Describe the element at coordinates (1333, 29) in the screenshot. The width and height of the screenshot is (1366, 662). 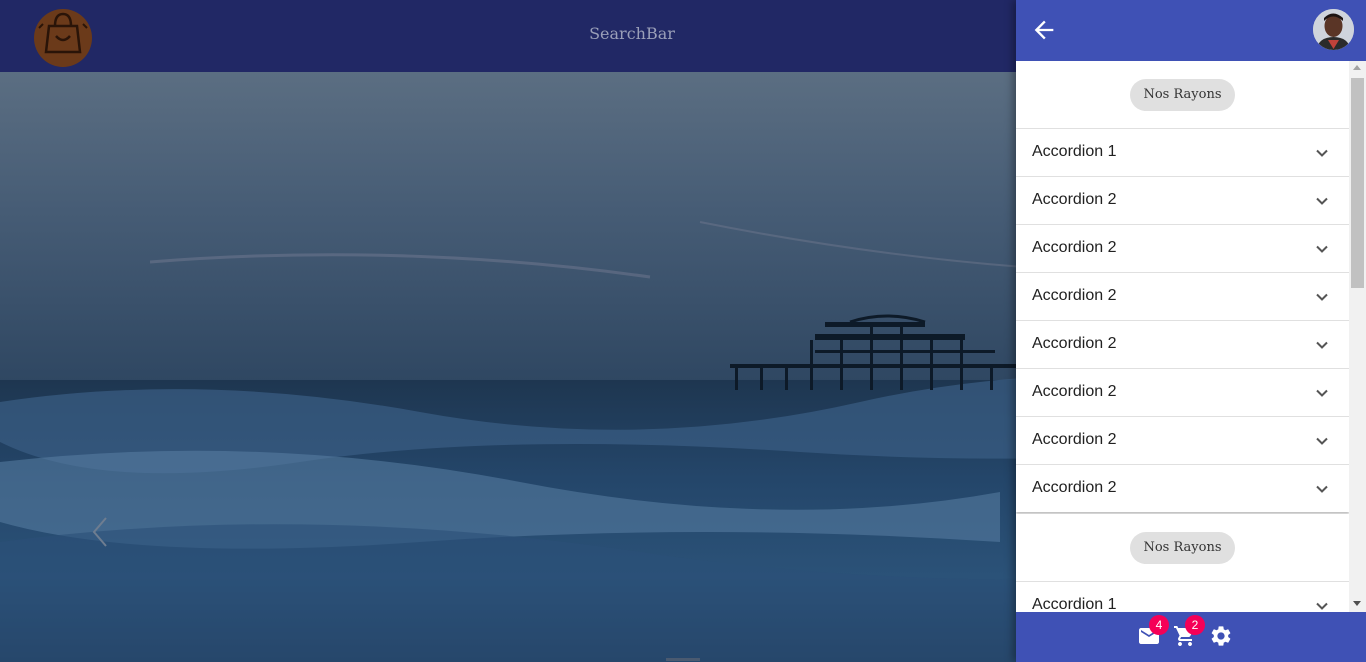
I see `user-avatar` at that location.